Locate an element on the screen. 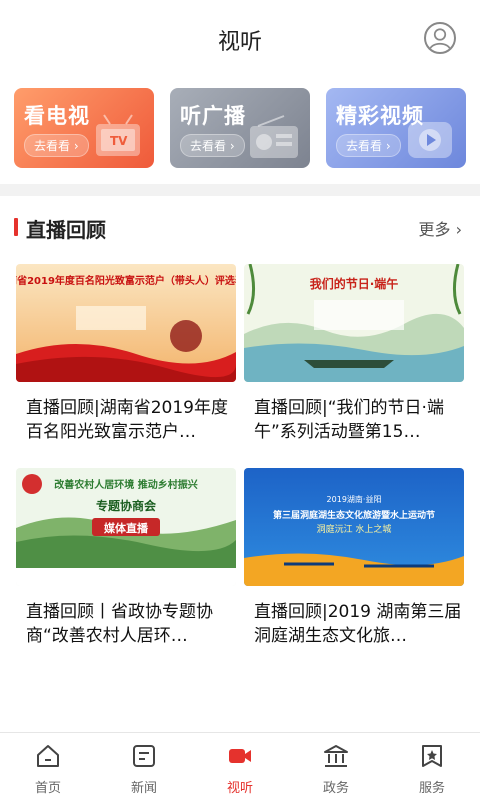 Image resolution: width=480 pixels, height=800 pixels. government-icon is located at coordinates (336, 756).